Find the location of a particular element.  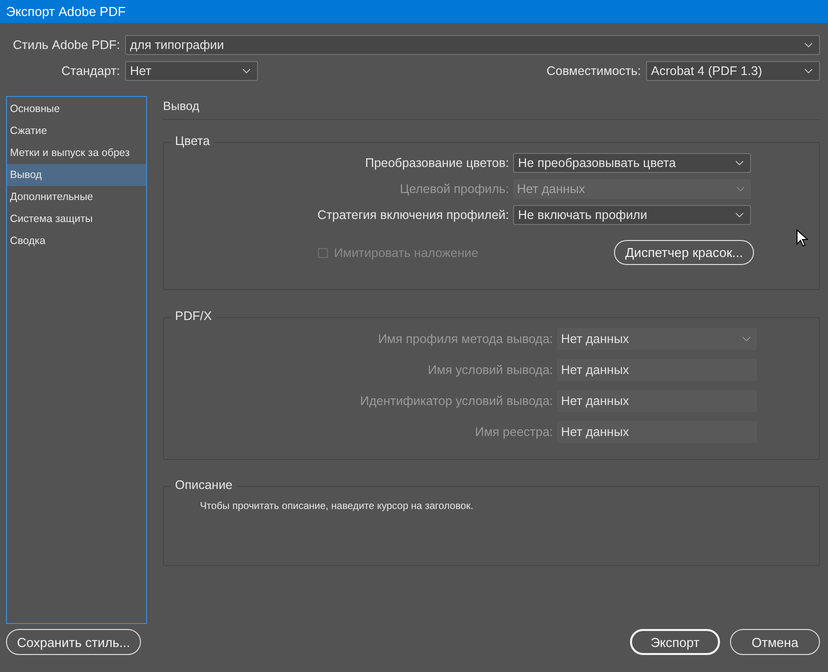

category-item: Вывод is located at coordinates (76, 175).